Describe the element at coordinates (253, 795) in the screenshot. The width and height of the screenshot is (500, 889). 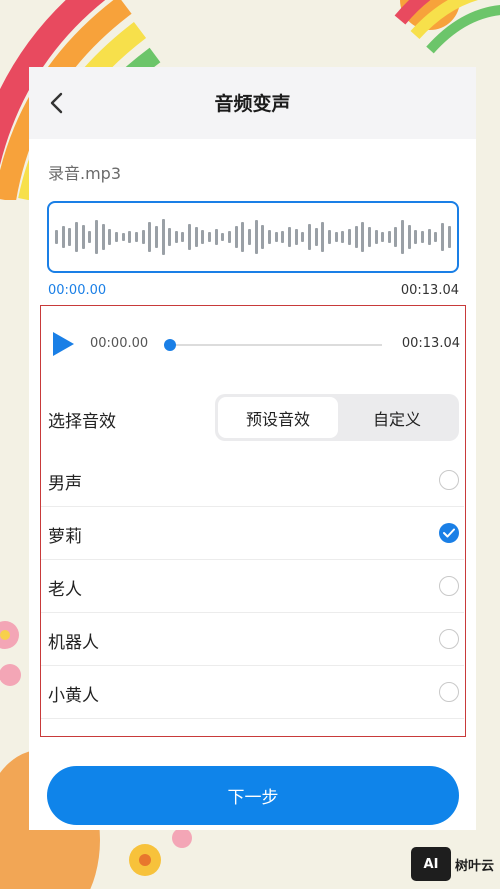
I see `next-button: 下一步` at that location.